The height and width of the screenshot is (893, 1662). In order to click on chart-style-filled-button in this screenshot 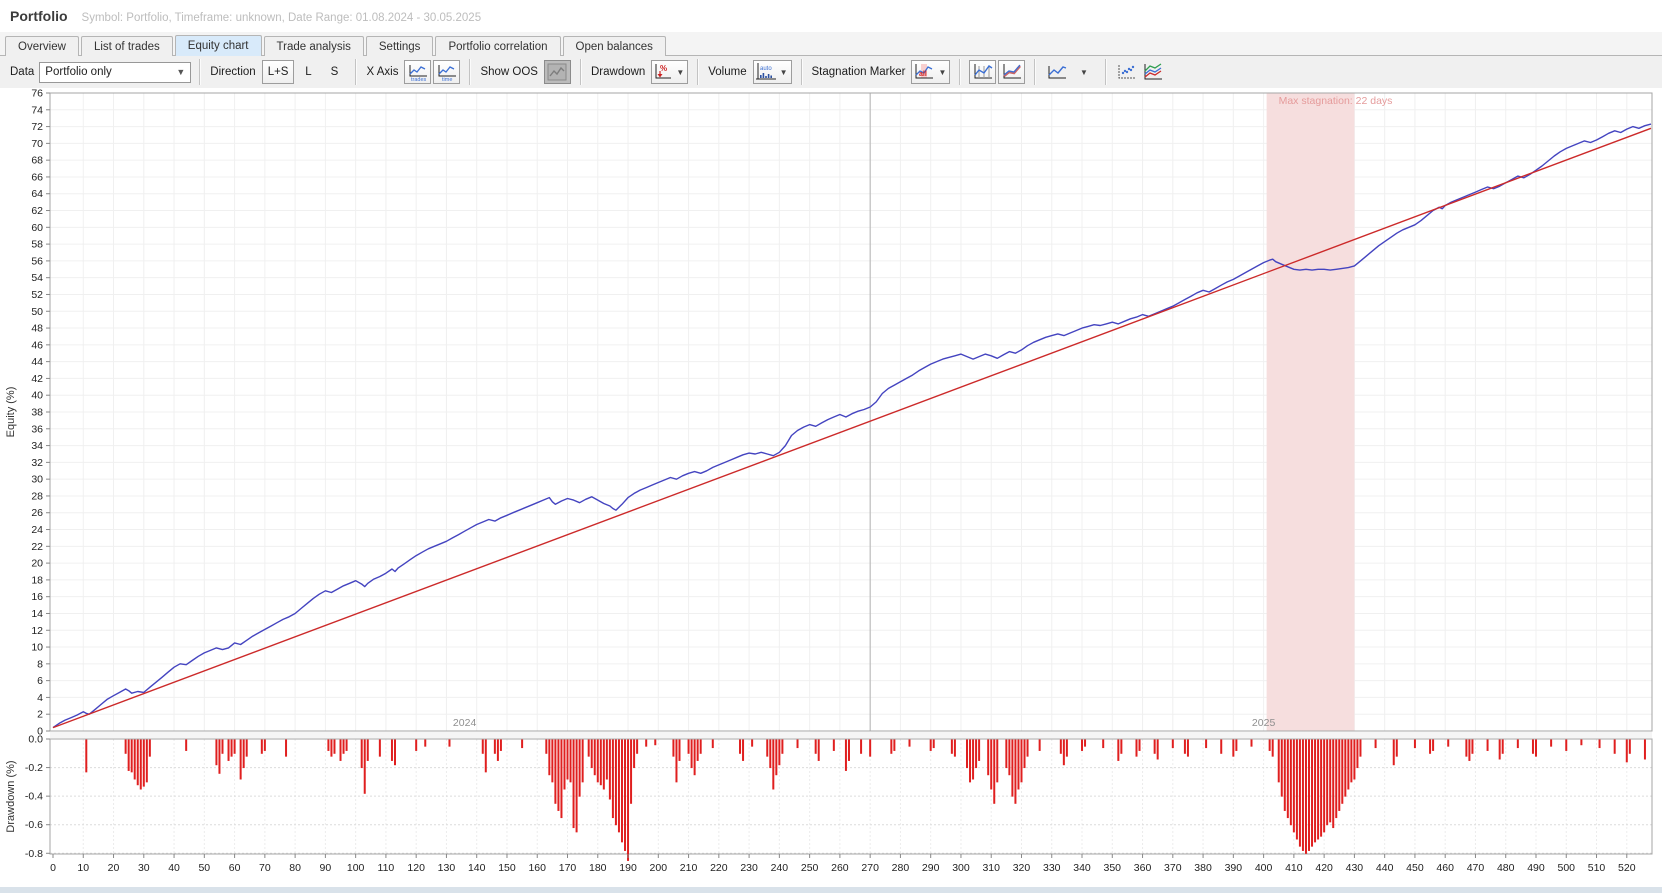, I will do `click(1012, 72)`.